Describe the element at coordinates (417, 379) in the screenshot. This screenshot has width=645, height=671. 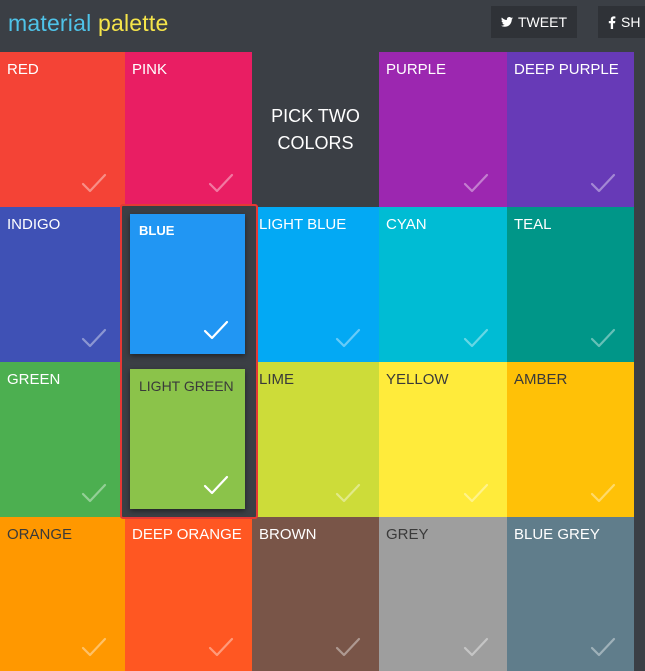
I see `color-tile-label: YELLOW` at that location.